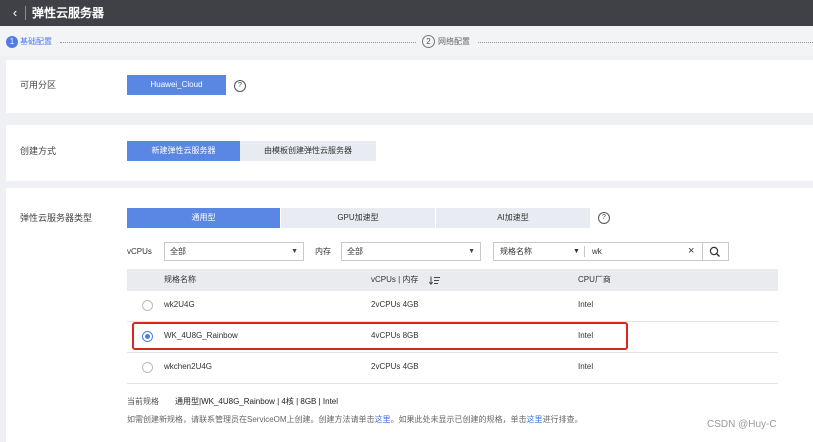 This screenshot has height=442, width=813. I want to click on server-type-label: 弹性云服务器类型, so click(56, 218).